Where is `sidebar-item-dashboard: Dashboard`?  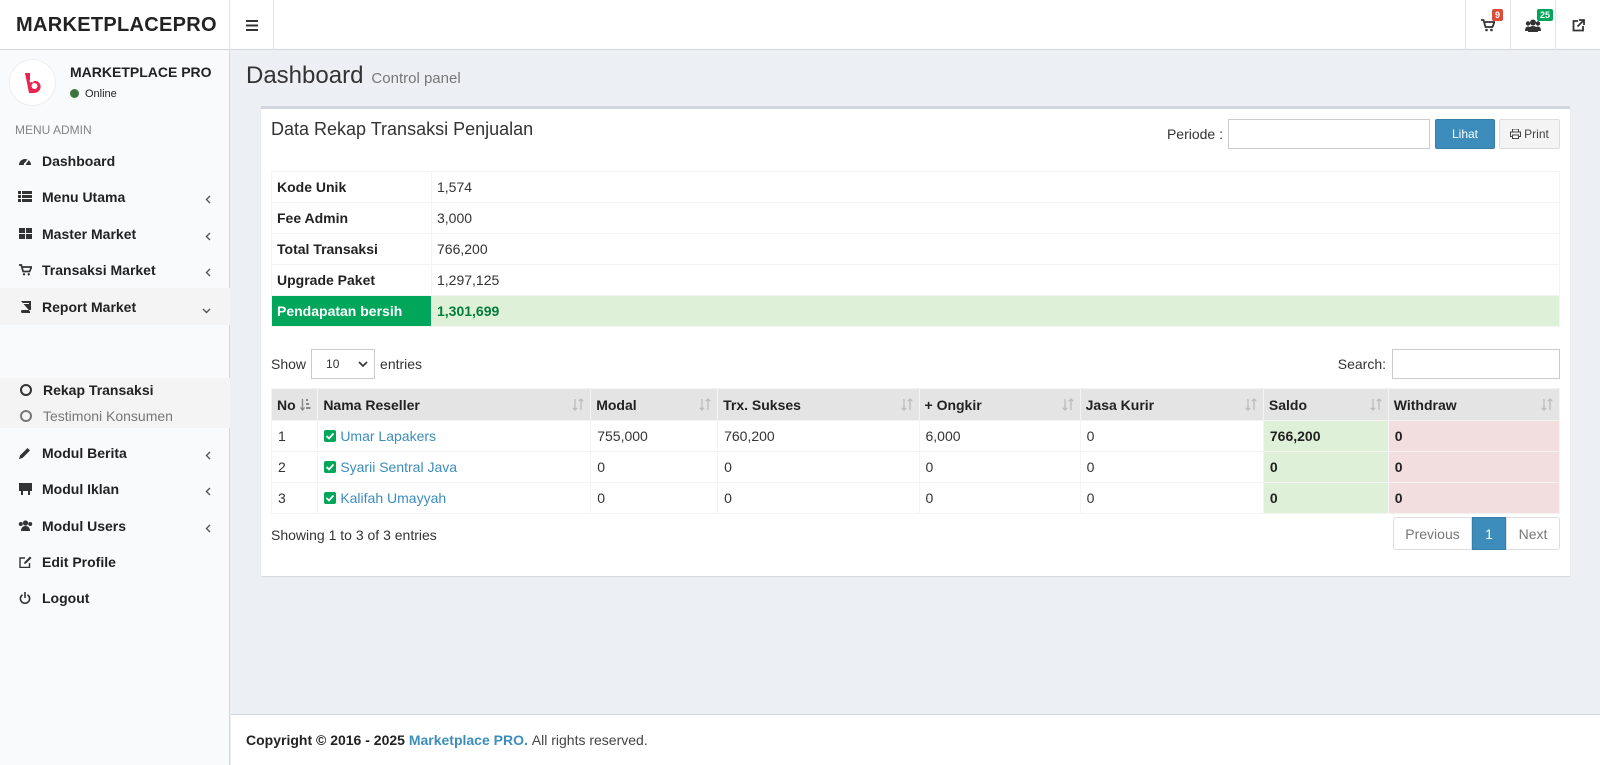 sidebar-item-dashboard: Dashboard is located at coordinates (115, 160).